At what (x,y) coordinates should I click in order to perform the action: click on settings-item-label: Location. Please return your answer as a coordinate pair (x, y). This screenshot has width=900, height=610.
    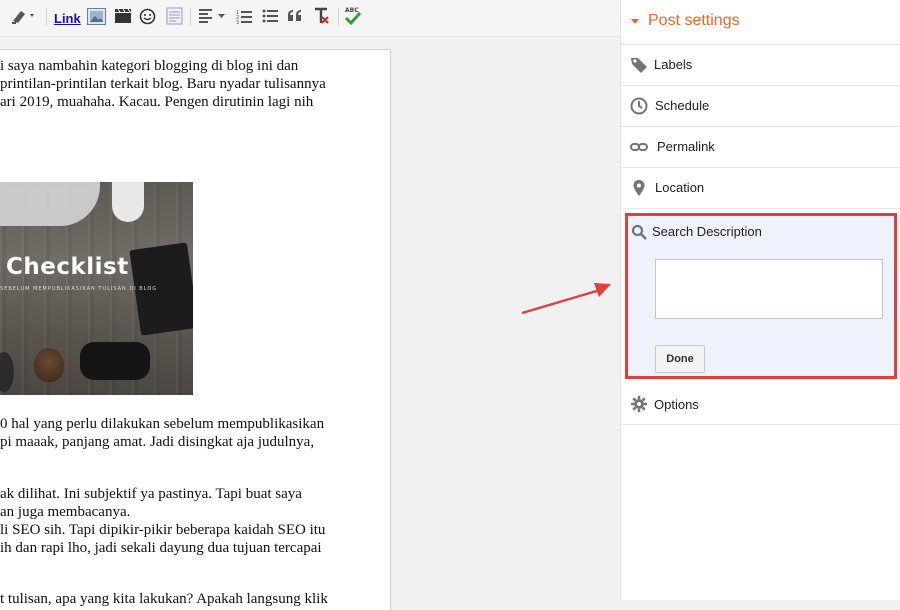
    Looking at the image, I should click on (680, 187).